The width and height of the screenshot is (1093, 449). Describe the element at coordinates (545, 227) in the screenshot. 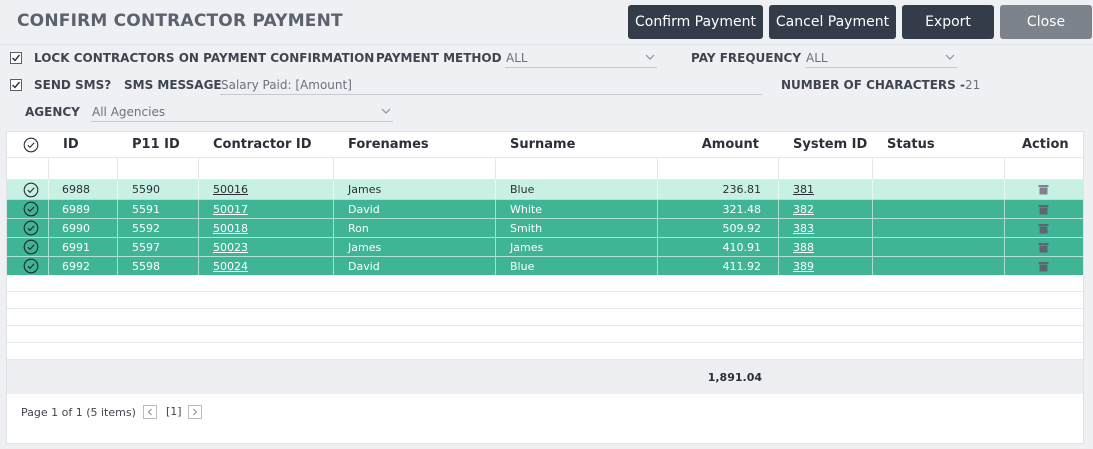

I see `table-row: 6990 5592 50018 Ron Smith 509.92 383` at that location.